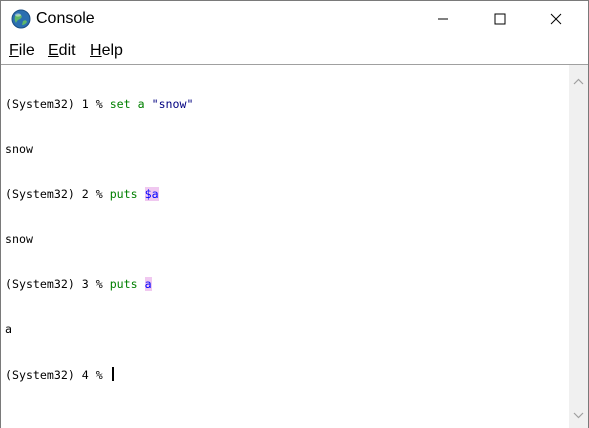 The width and height of the screenshot is (589, 428). I want to click on console-string: "snow", so click(172, 104).